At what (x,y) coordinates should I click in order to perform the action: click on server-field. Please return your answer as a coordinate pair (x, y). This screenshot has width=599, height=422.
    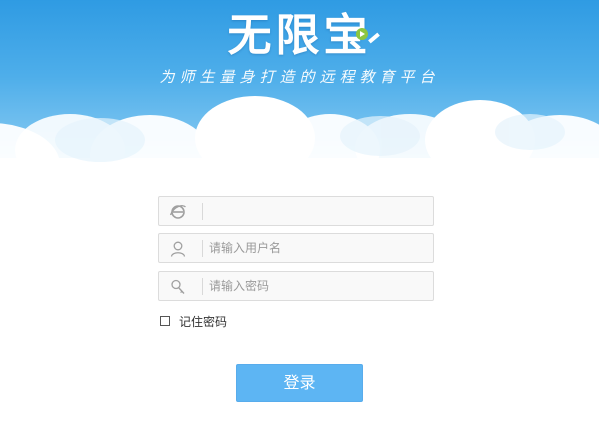
    Looking at the image, I should click on (296, 211).